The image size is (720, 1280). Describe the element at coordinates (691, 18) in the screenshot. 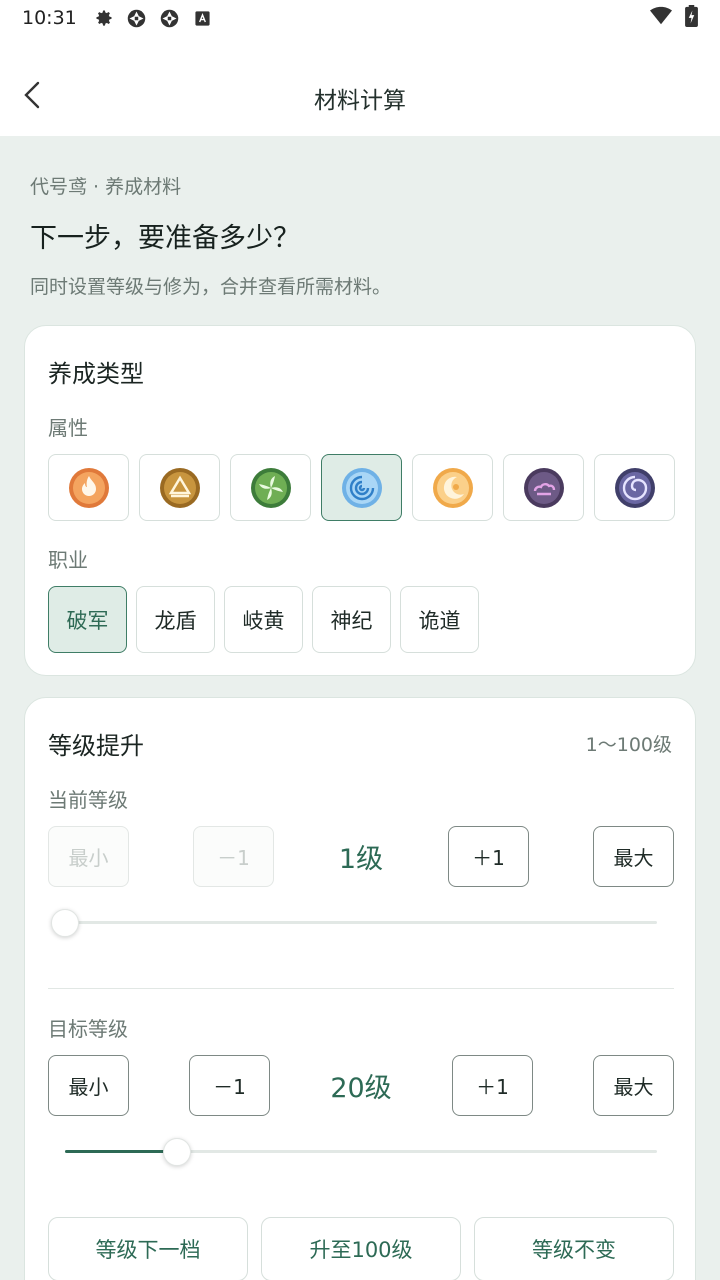

I see `battery-icon` at that location.